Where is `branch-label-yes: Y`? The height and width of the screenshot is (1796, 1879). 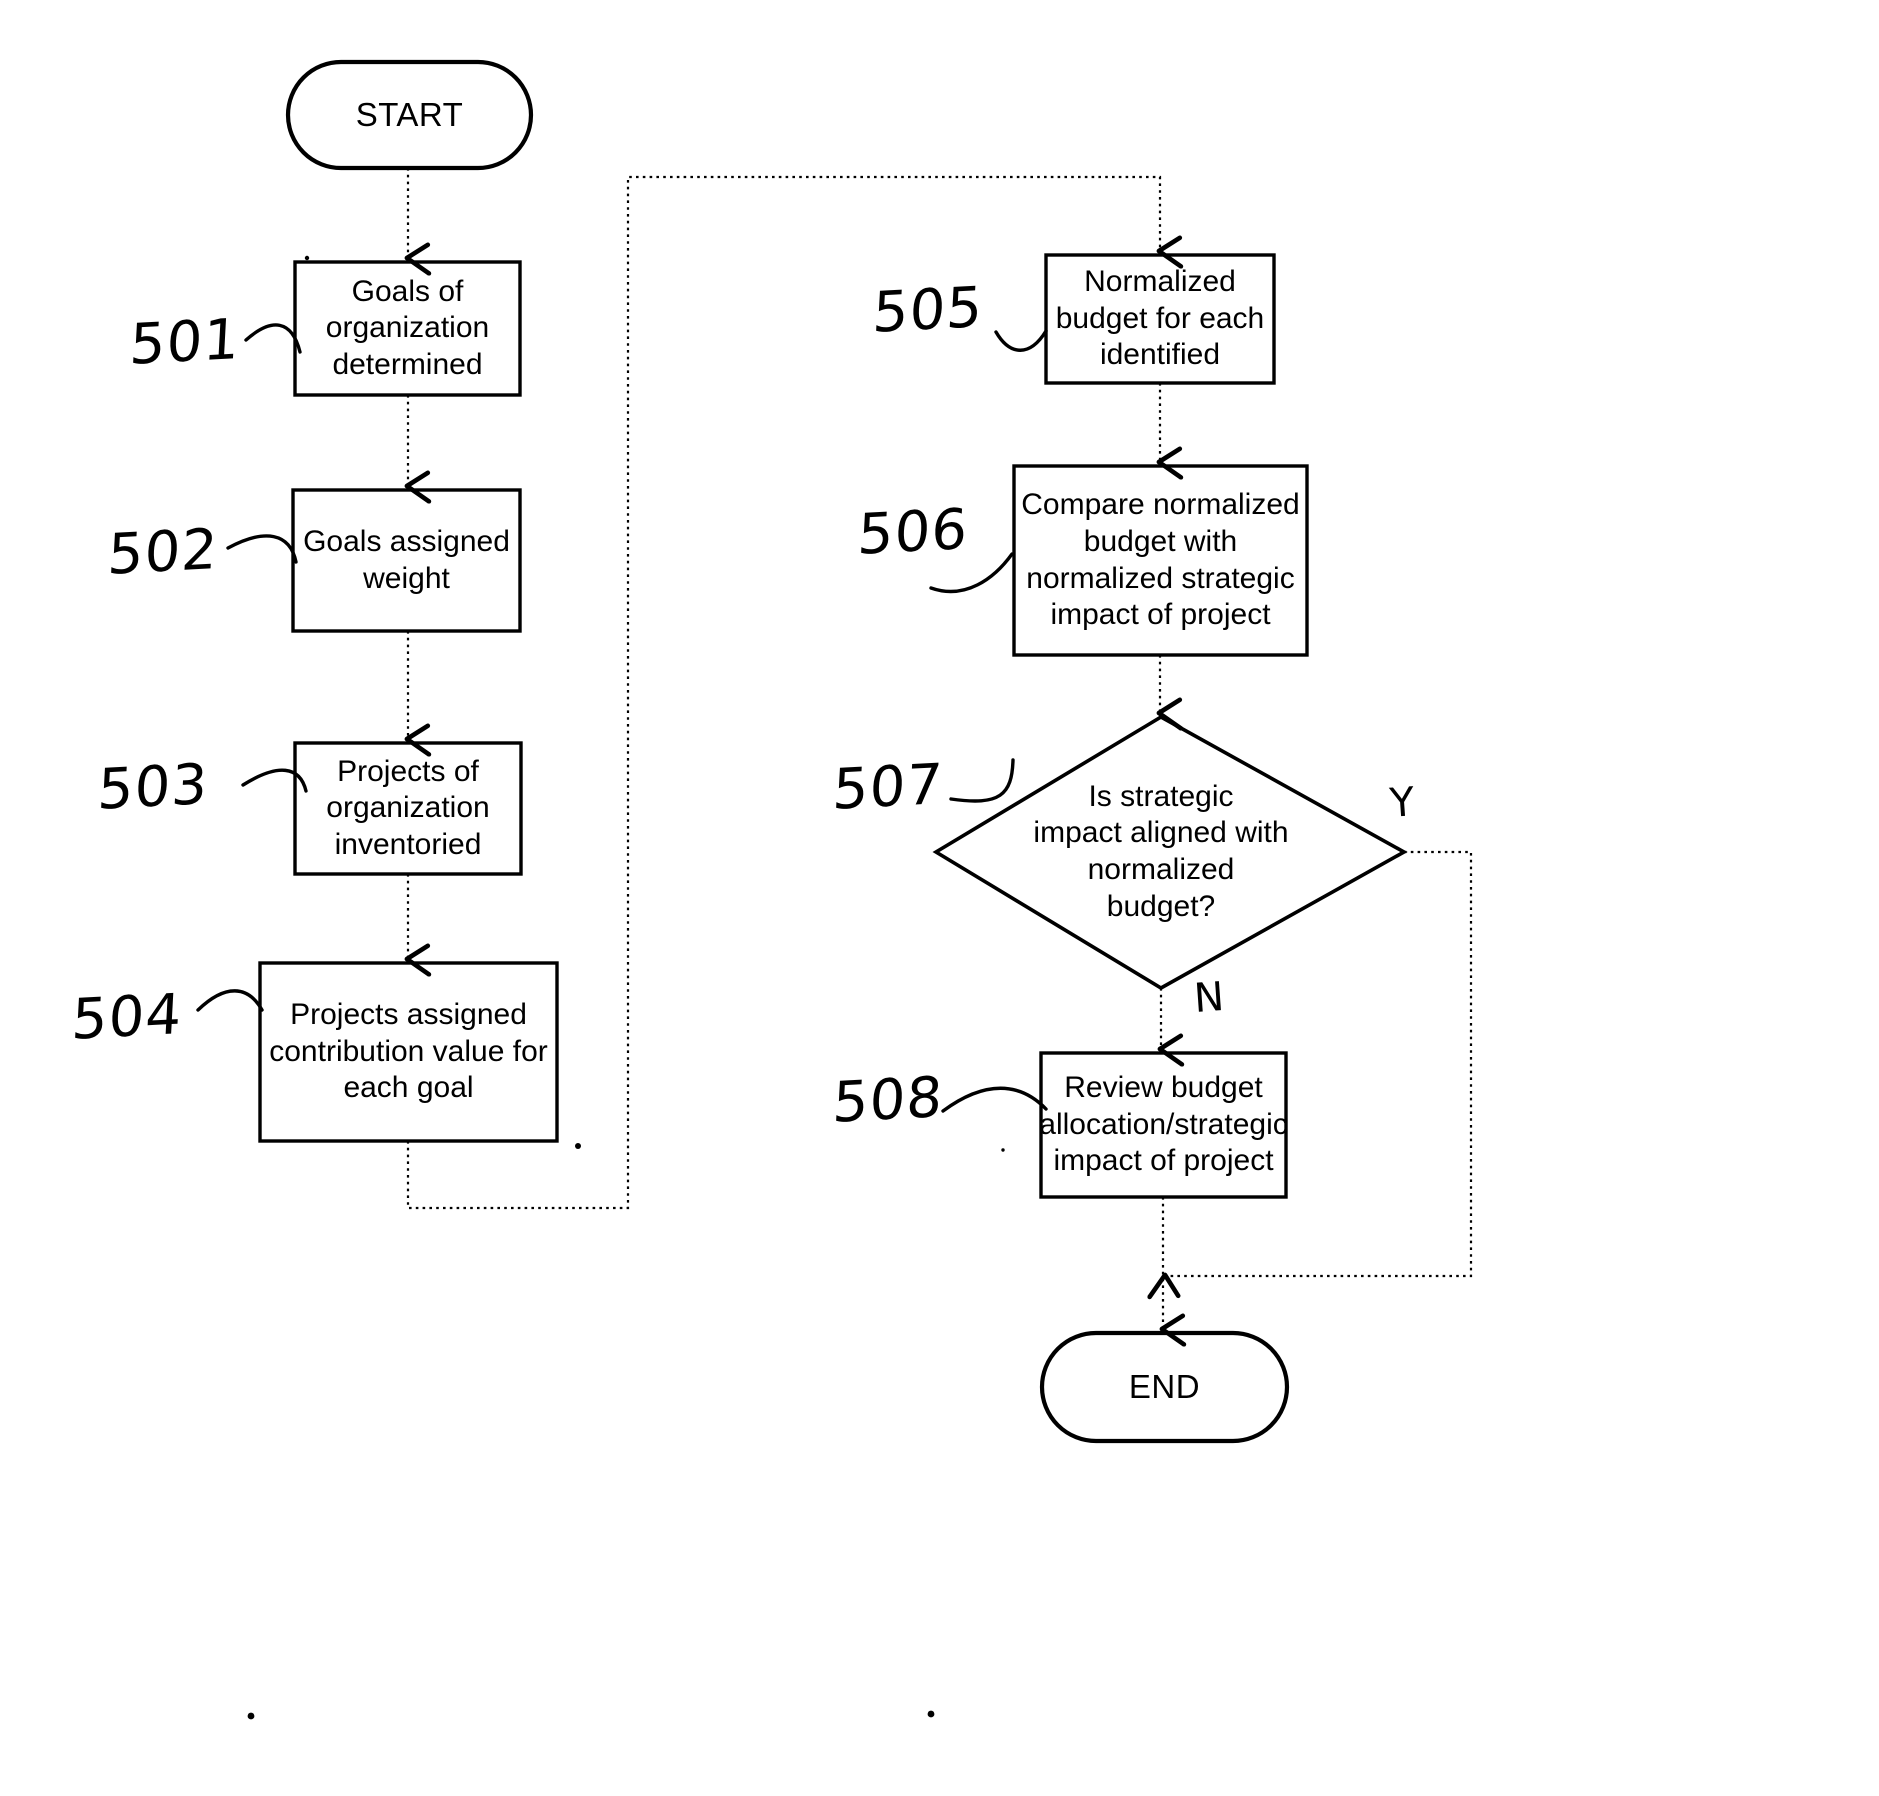 branch-label-yes: Y is located at coordinates (1402, 803).